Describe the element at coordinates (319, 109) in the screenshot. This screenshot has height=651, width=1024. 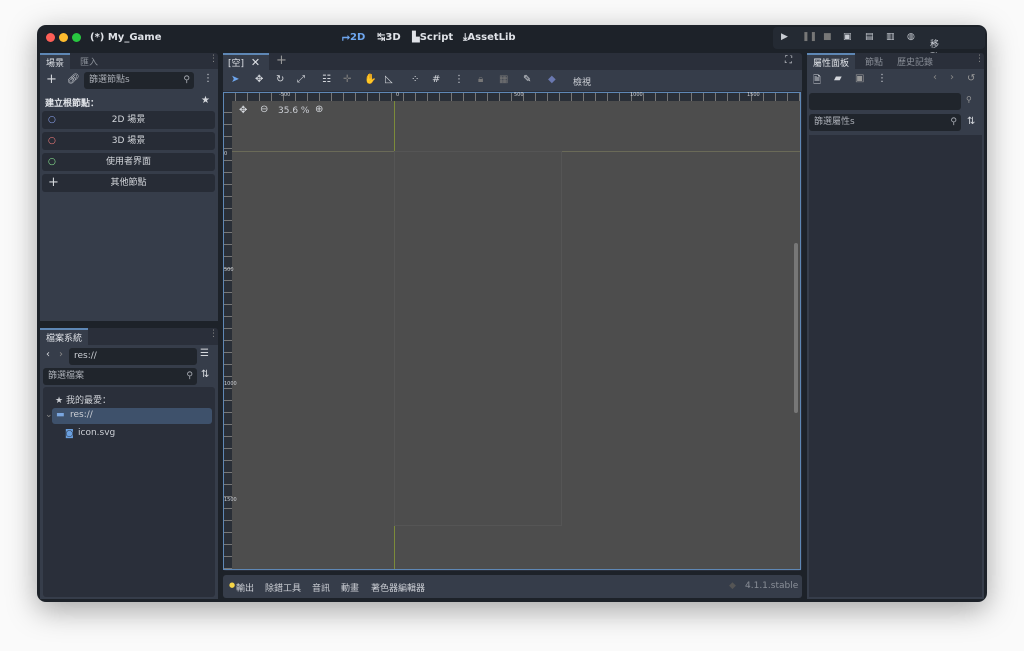
I see `zoom-in-icon: ⊕` at that location.